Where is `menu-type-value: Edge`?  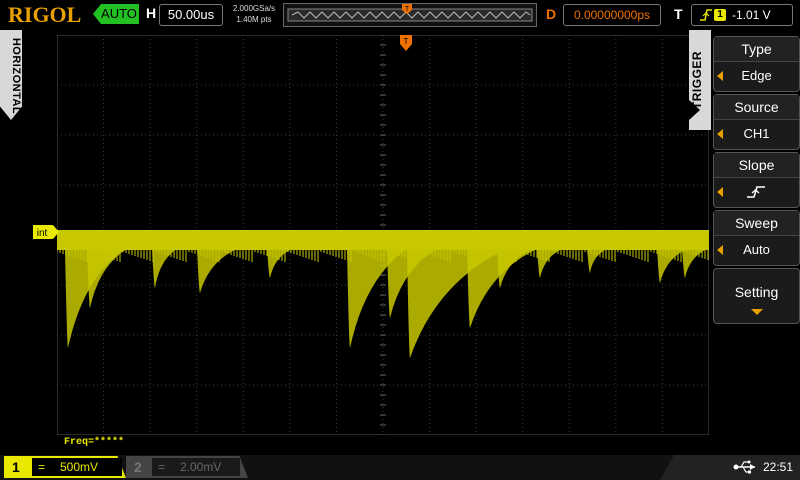
menu-type-value: Edge is located at coordinates (756, 75).